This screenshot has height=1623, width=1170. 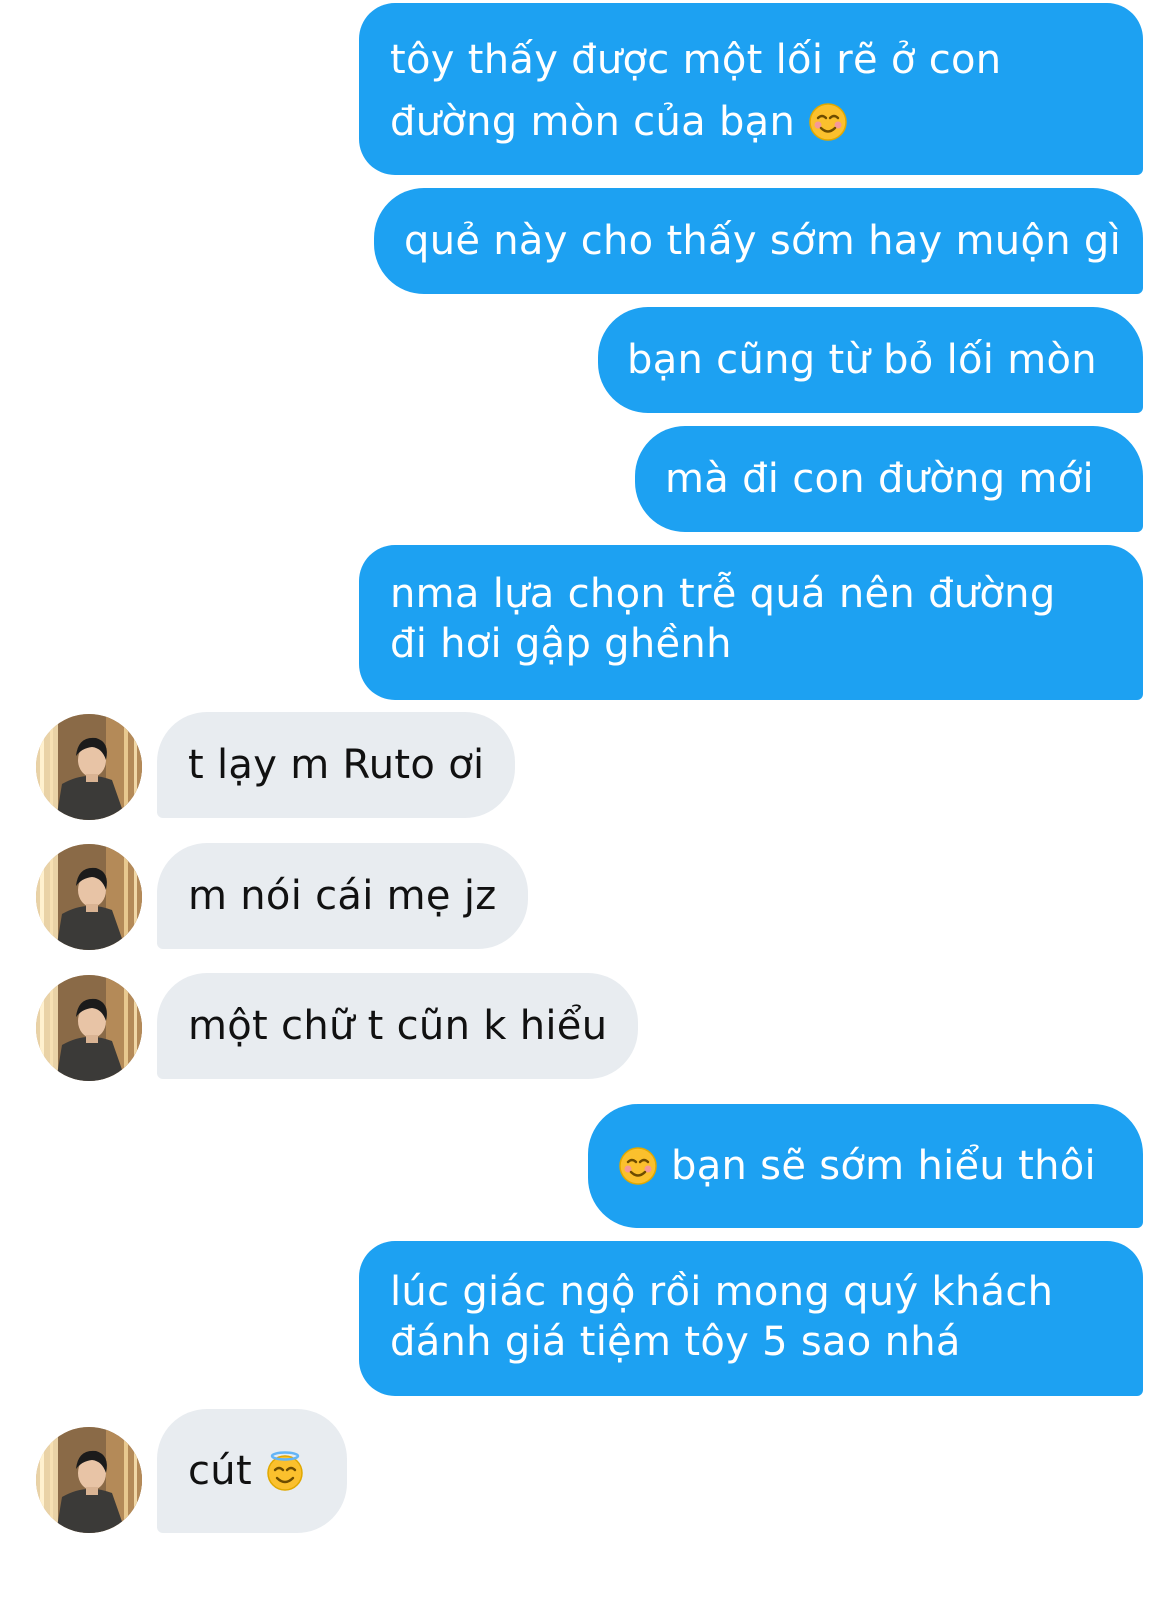 I want to click on incoming-message: m nói cái mẹ jz, so click(x=342, y=896).